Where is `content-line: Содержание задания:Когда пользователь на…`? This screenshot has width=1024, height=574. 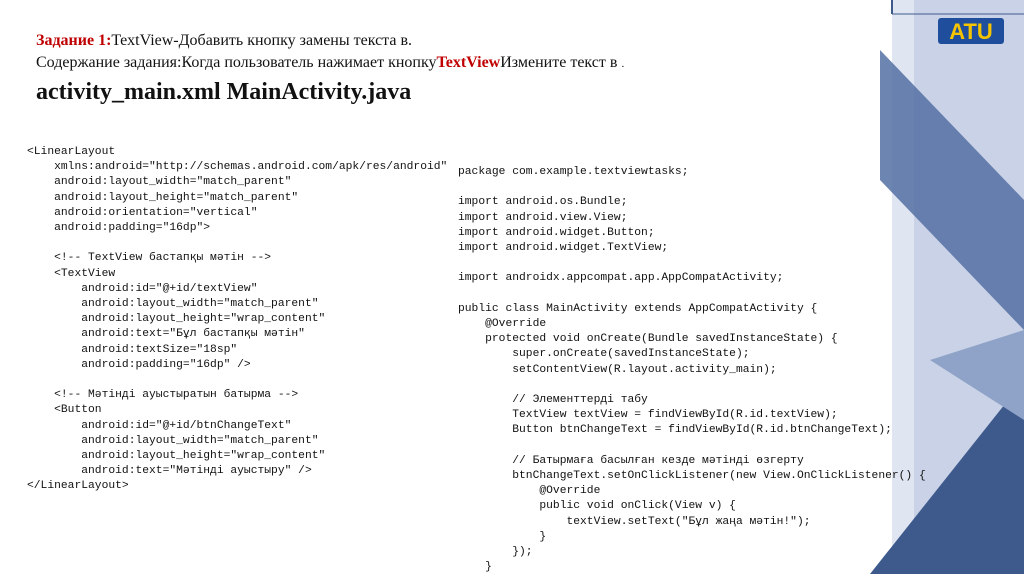
content-line: Содержание задания:Когда пользователь на… is located at coordinates (330, 63).